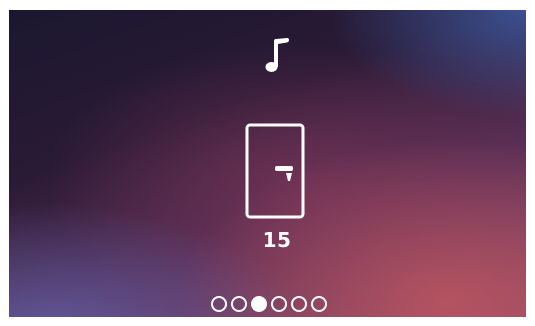  I want to click on page-dot-3-active, so click(259, 304).